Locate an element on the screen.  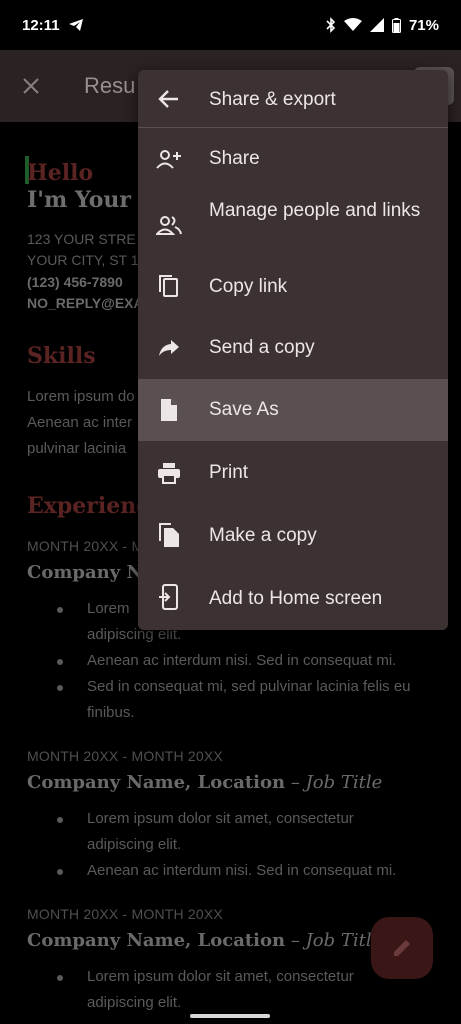
menu-item-label: Share is located at coordinates (234, 158).